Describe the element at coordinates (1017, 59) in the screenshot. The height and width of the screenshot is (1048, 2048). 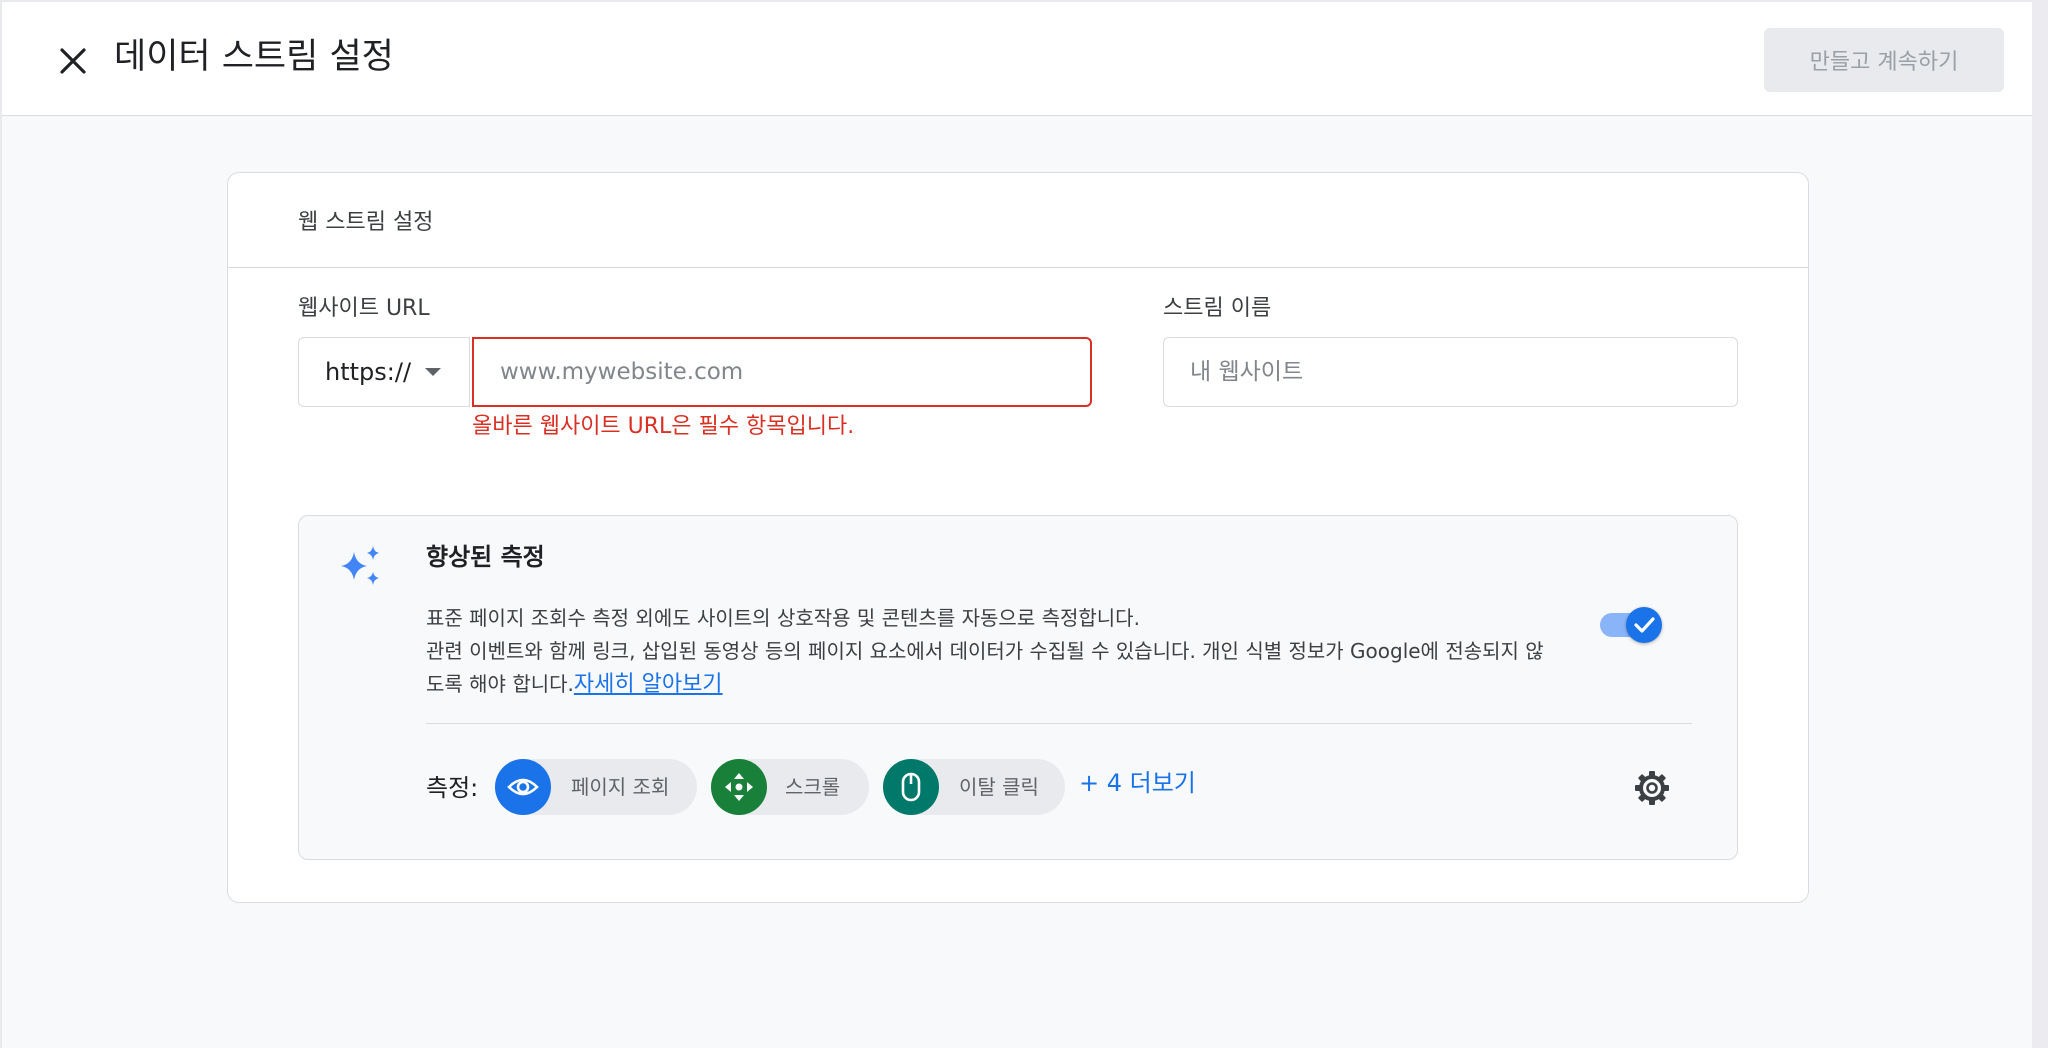
I see `dialog-header: 데이터 스트림 설정 만들고 계속하기` at that location.